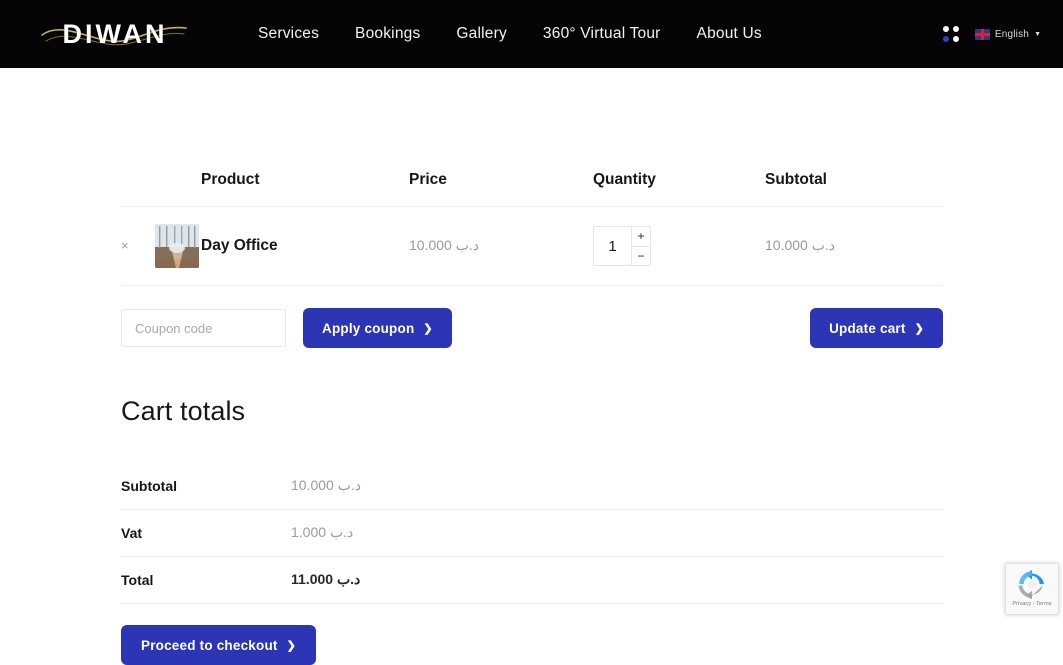  Describe the element at coordinates (326, 579) in the screenshot. I see `totals-value-total: د.ب 11.000` at that location.